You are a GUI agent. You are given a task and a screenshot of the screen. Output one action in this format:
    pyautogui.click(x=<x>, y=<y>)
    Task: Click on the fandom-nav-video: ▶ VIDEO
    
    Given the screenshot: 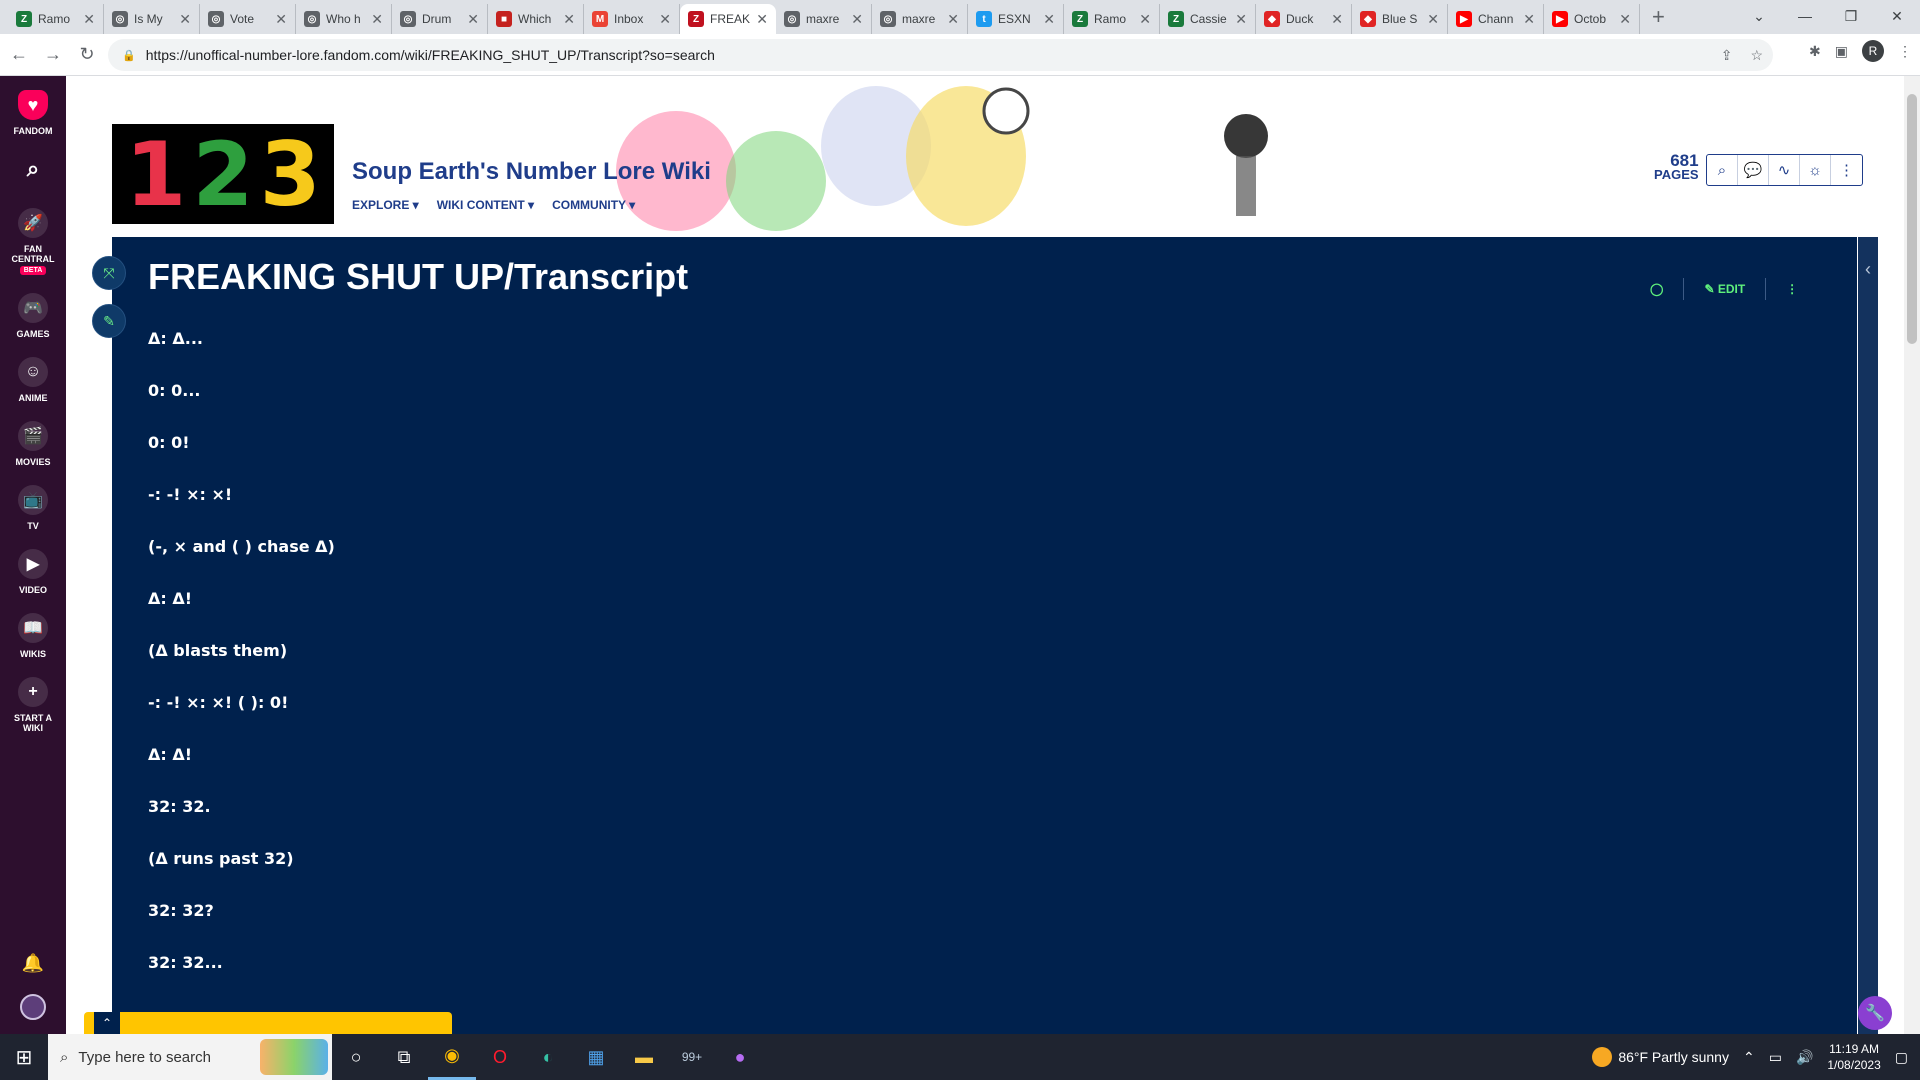 What is the action you would take?
    pyautogui.click(x=33, y=572)
    